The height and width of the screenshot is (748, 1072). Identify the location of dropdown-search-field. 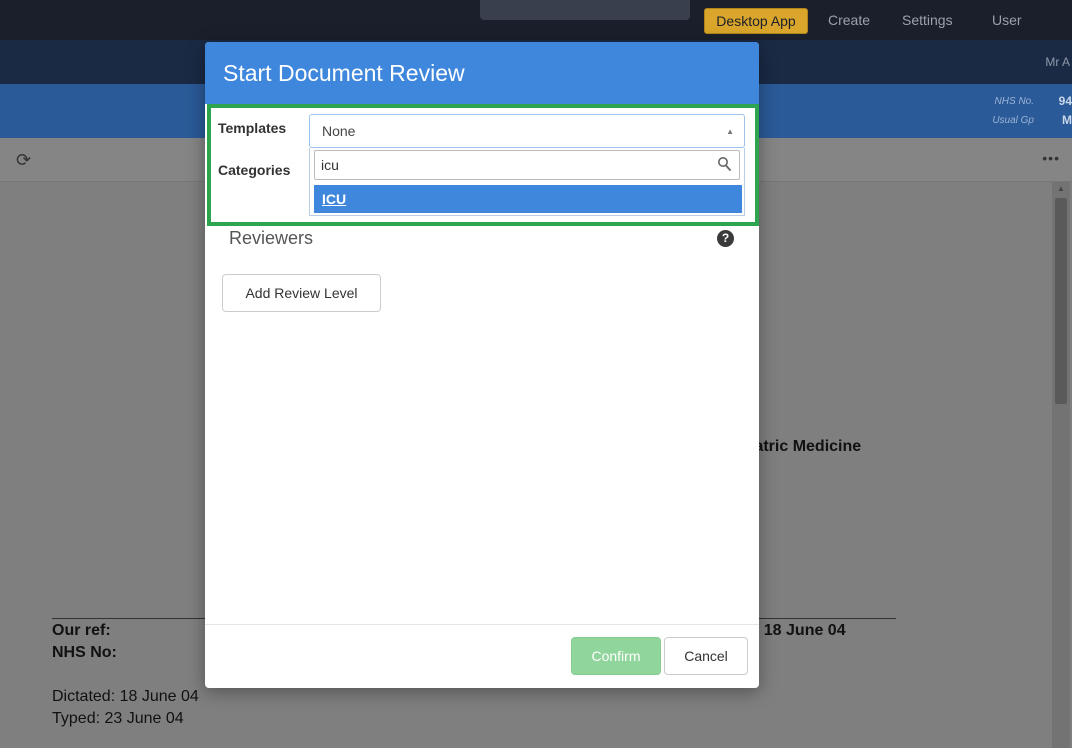
(527, 165).